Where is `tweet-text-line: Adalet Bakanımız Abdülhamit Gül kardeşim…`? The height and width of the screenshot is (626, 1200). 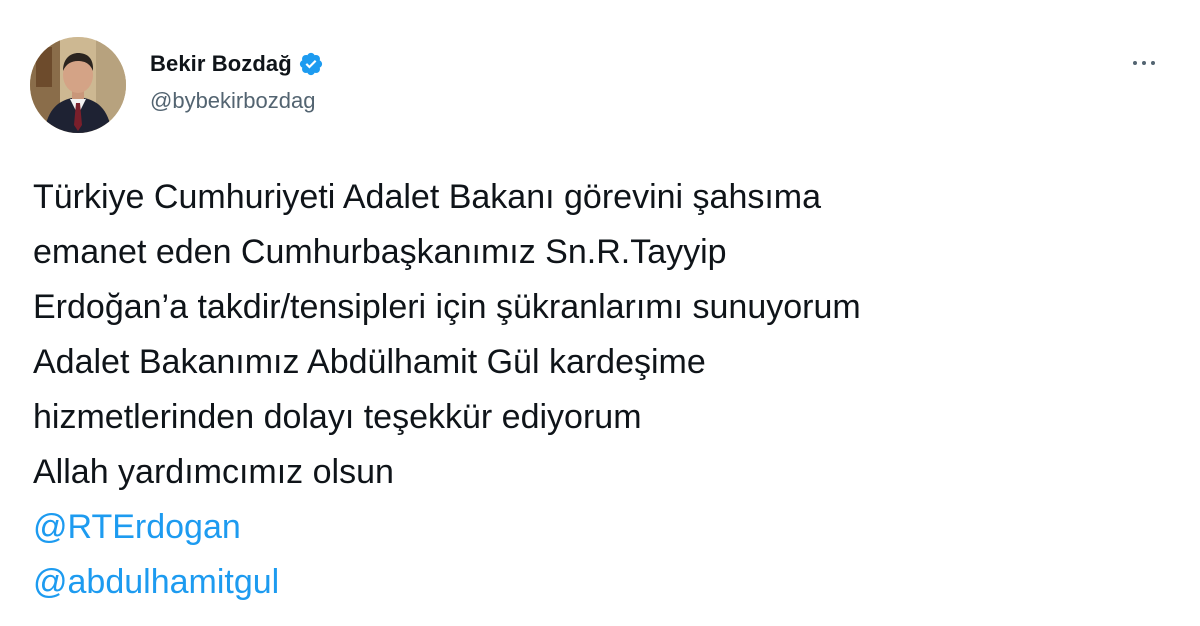
tweet-text-line: Adalet Bakanımız Abdülhamit Gül kardeşim… is located at coordinates (369, 362).